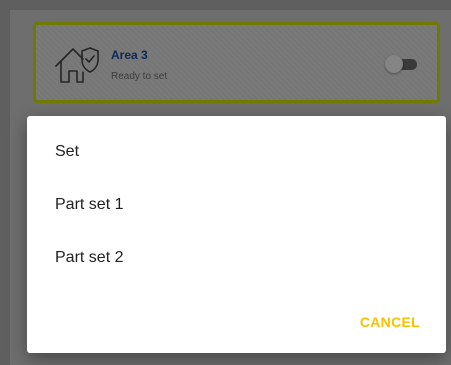 The height and width of the screenshot is (365, 451). Describe the element at coordinates (236, 152) in the screenshot. I see `option-set: Set` at that location.